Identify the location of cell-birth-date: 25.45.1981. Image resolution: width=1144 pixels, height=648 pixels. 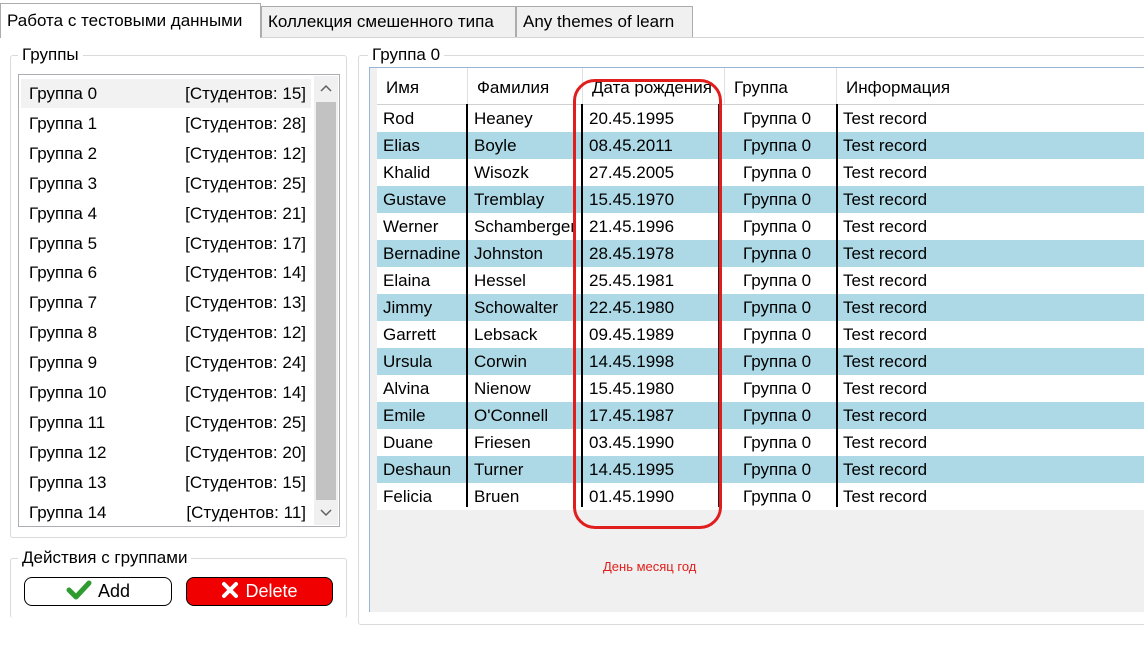
(651, 280).